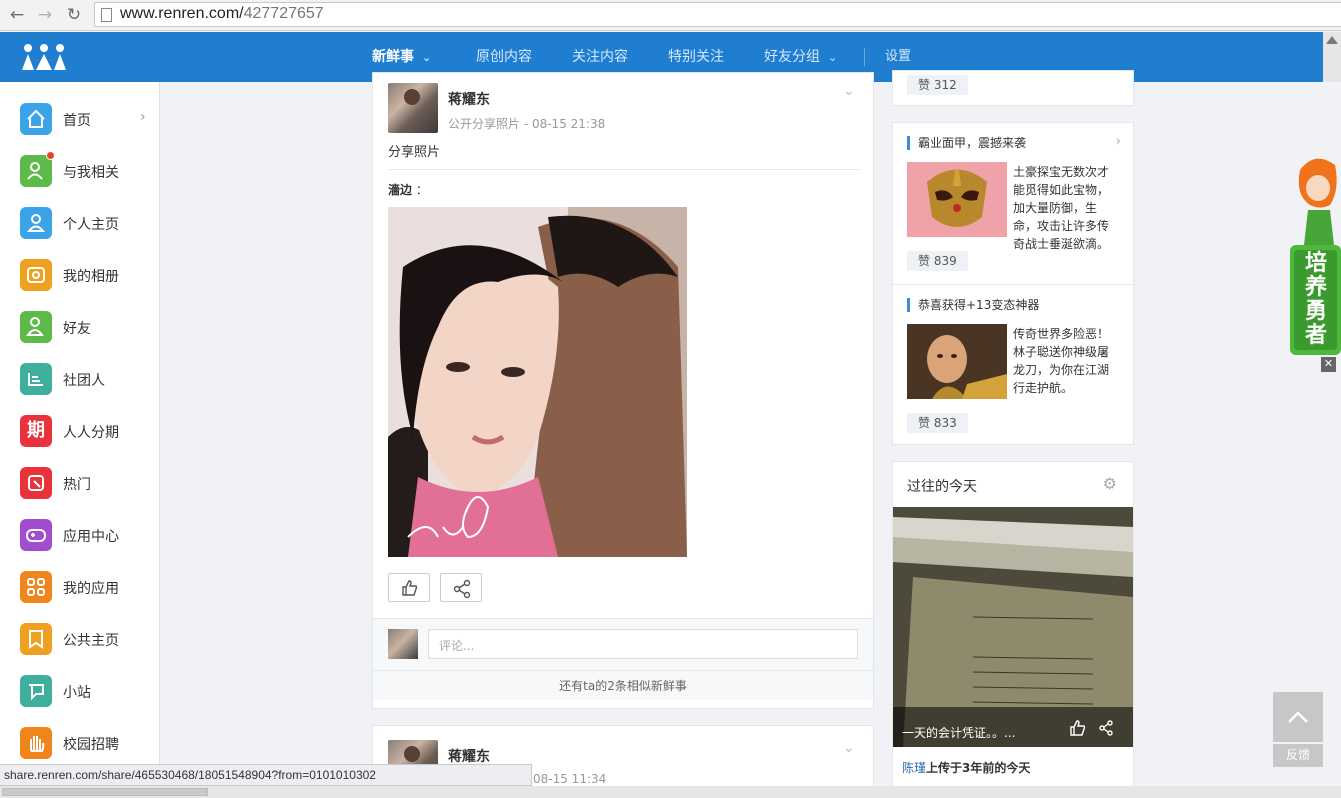 Image resolution: width=1341 pixels, height=798 pixels. What do you see at coordinates (84, 381) in the screenshot?
I see `sidebar-item-label: 社团人` at bounding box center [84, 381].